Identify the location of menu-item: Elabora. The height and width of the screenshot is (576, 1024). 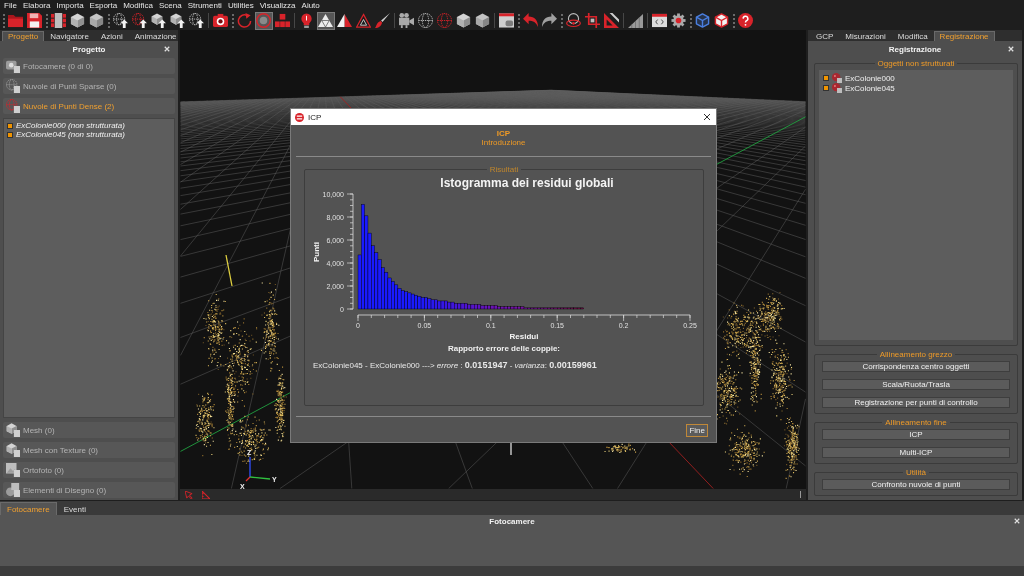
(36, 5).